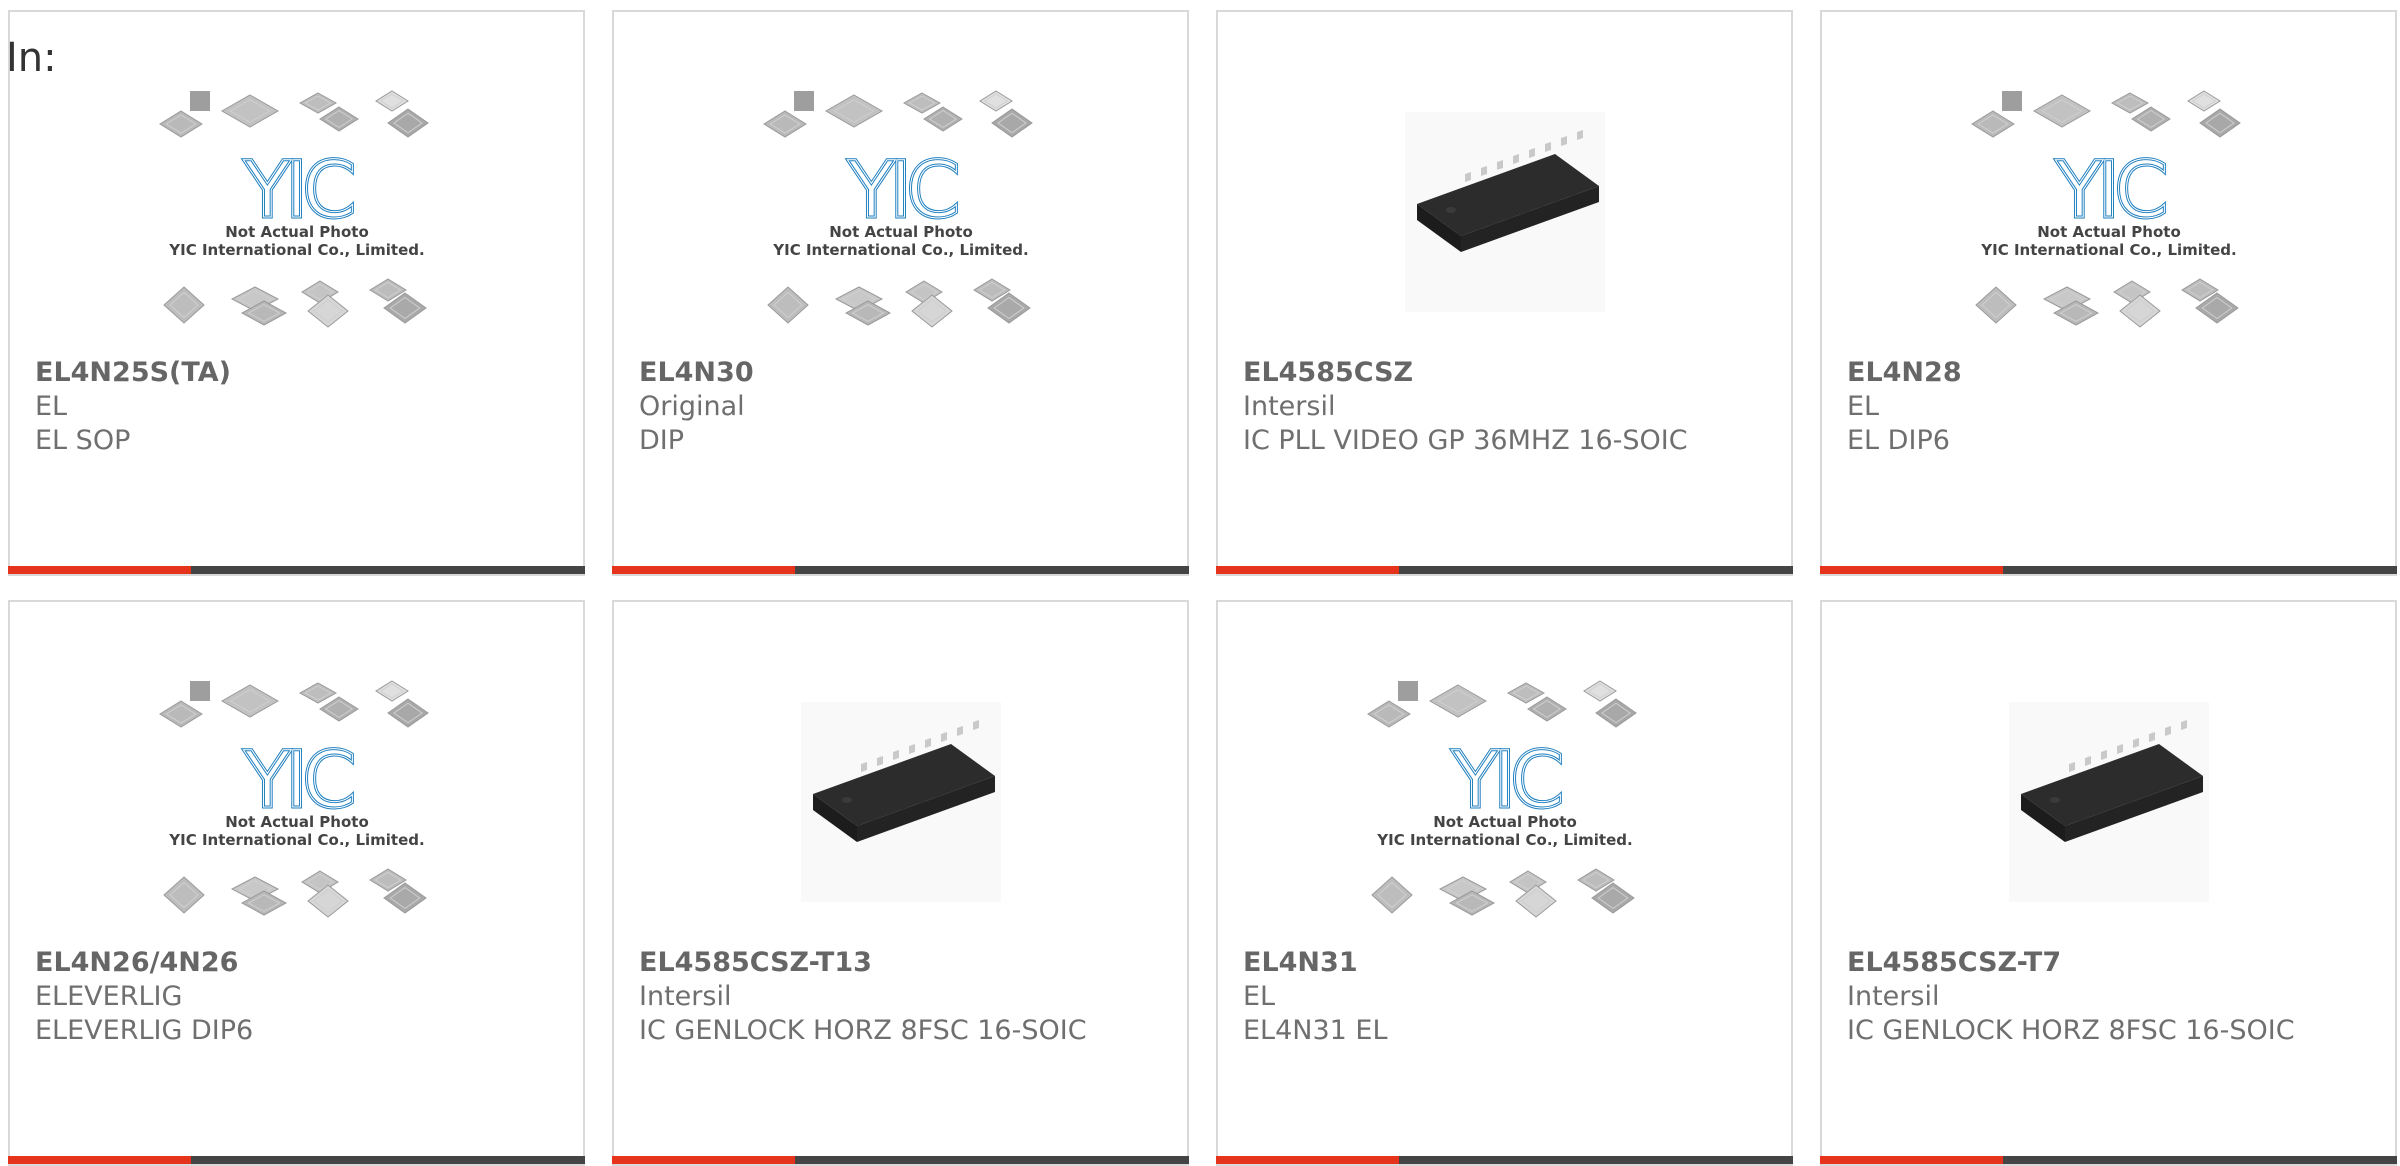 Image resolution: width=2400 pixels, height=1166 pixels. What do you see at coordinates (109, 996) in the screenshot?
I see `brand: ELEVERLIG` at bounding box center [109, 996].